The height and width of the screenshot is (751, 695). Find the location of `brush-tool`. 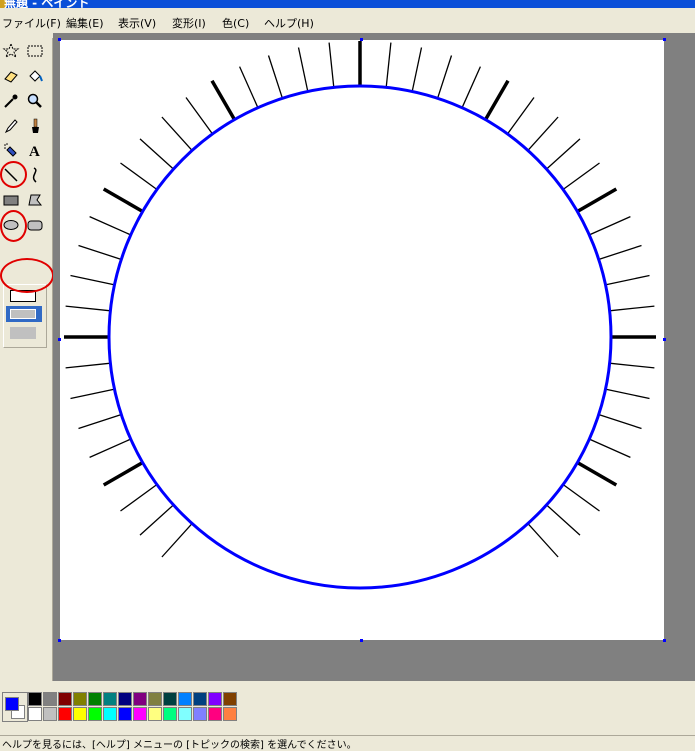

brush-tool is located at coordinates (35, 126).